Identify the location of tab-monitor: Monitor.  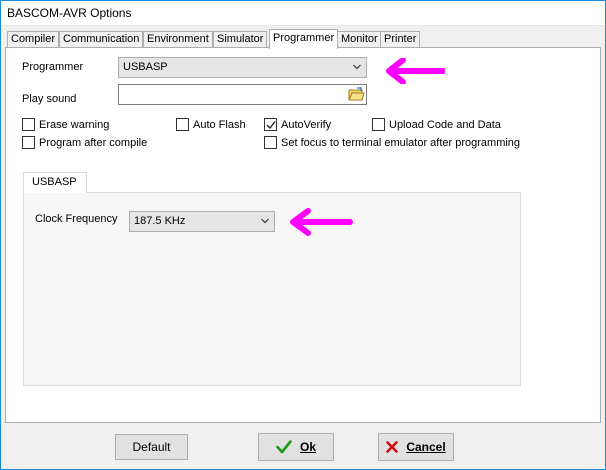
(359, 39).